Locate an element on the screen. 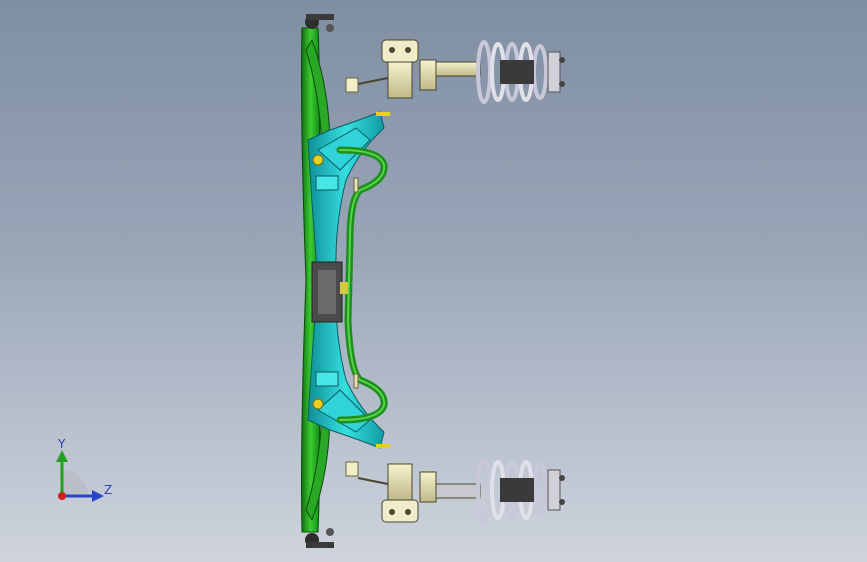 Image resolution: width=867 pixels, height=562 pixels. z-axis-label: Z is located at coordinates (108, 490).